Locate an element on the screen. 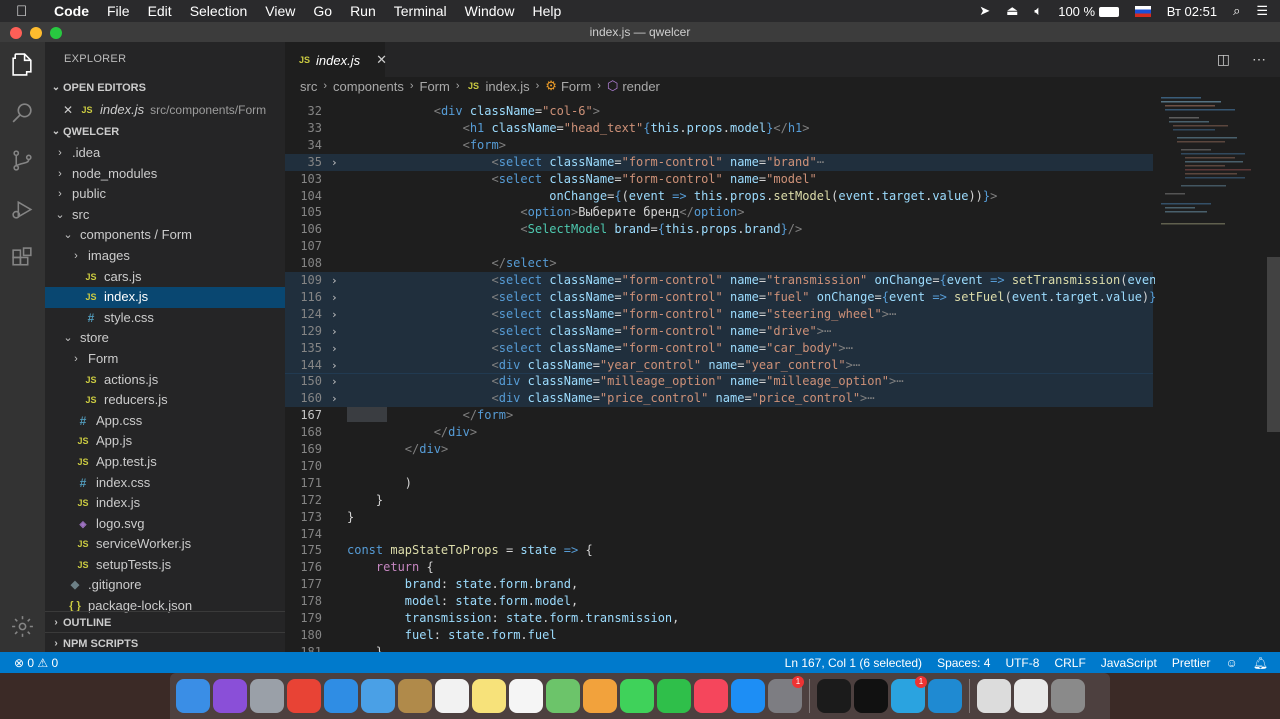 Image resolution: width=1280 pixels, height=719 pixels. code-line: 32 <div className="col-6"> is located at coordinates (719, 111).